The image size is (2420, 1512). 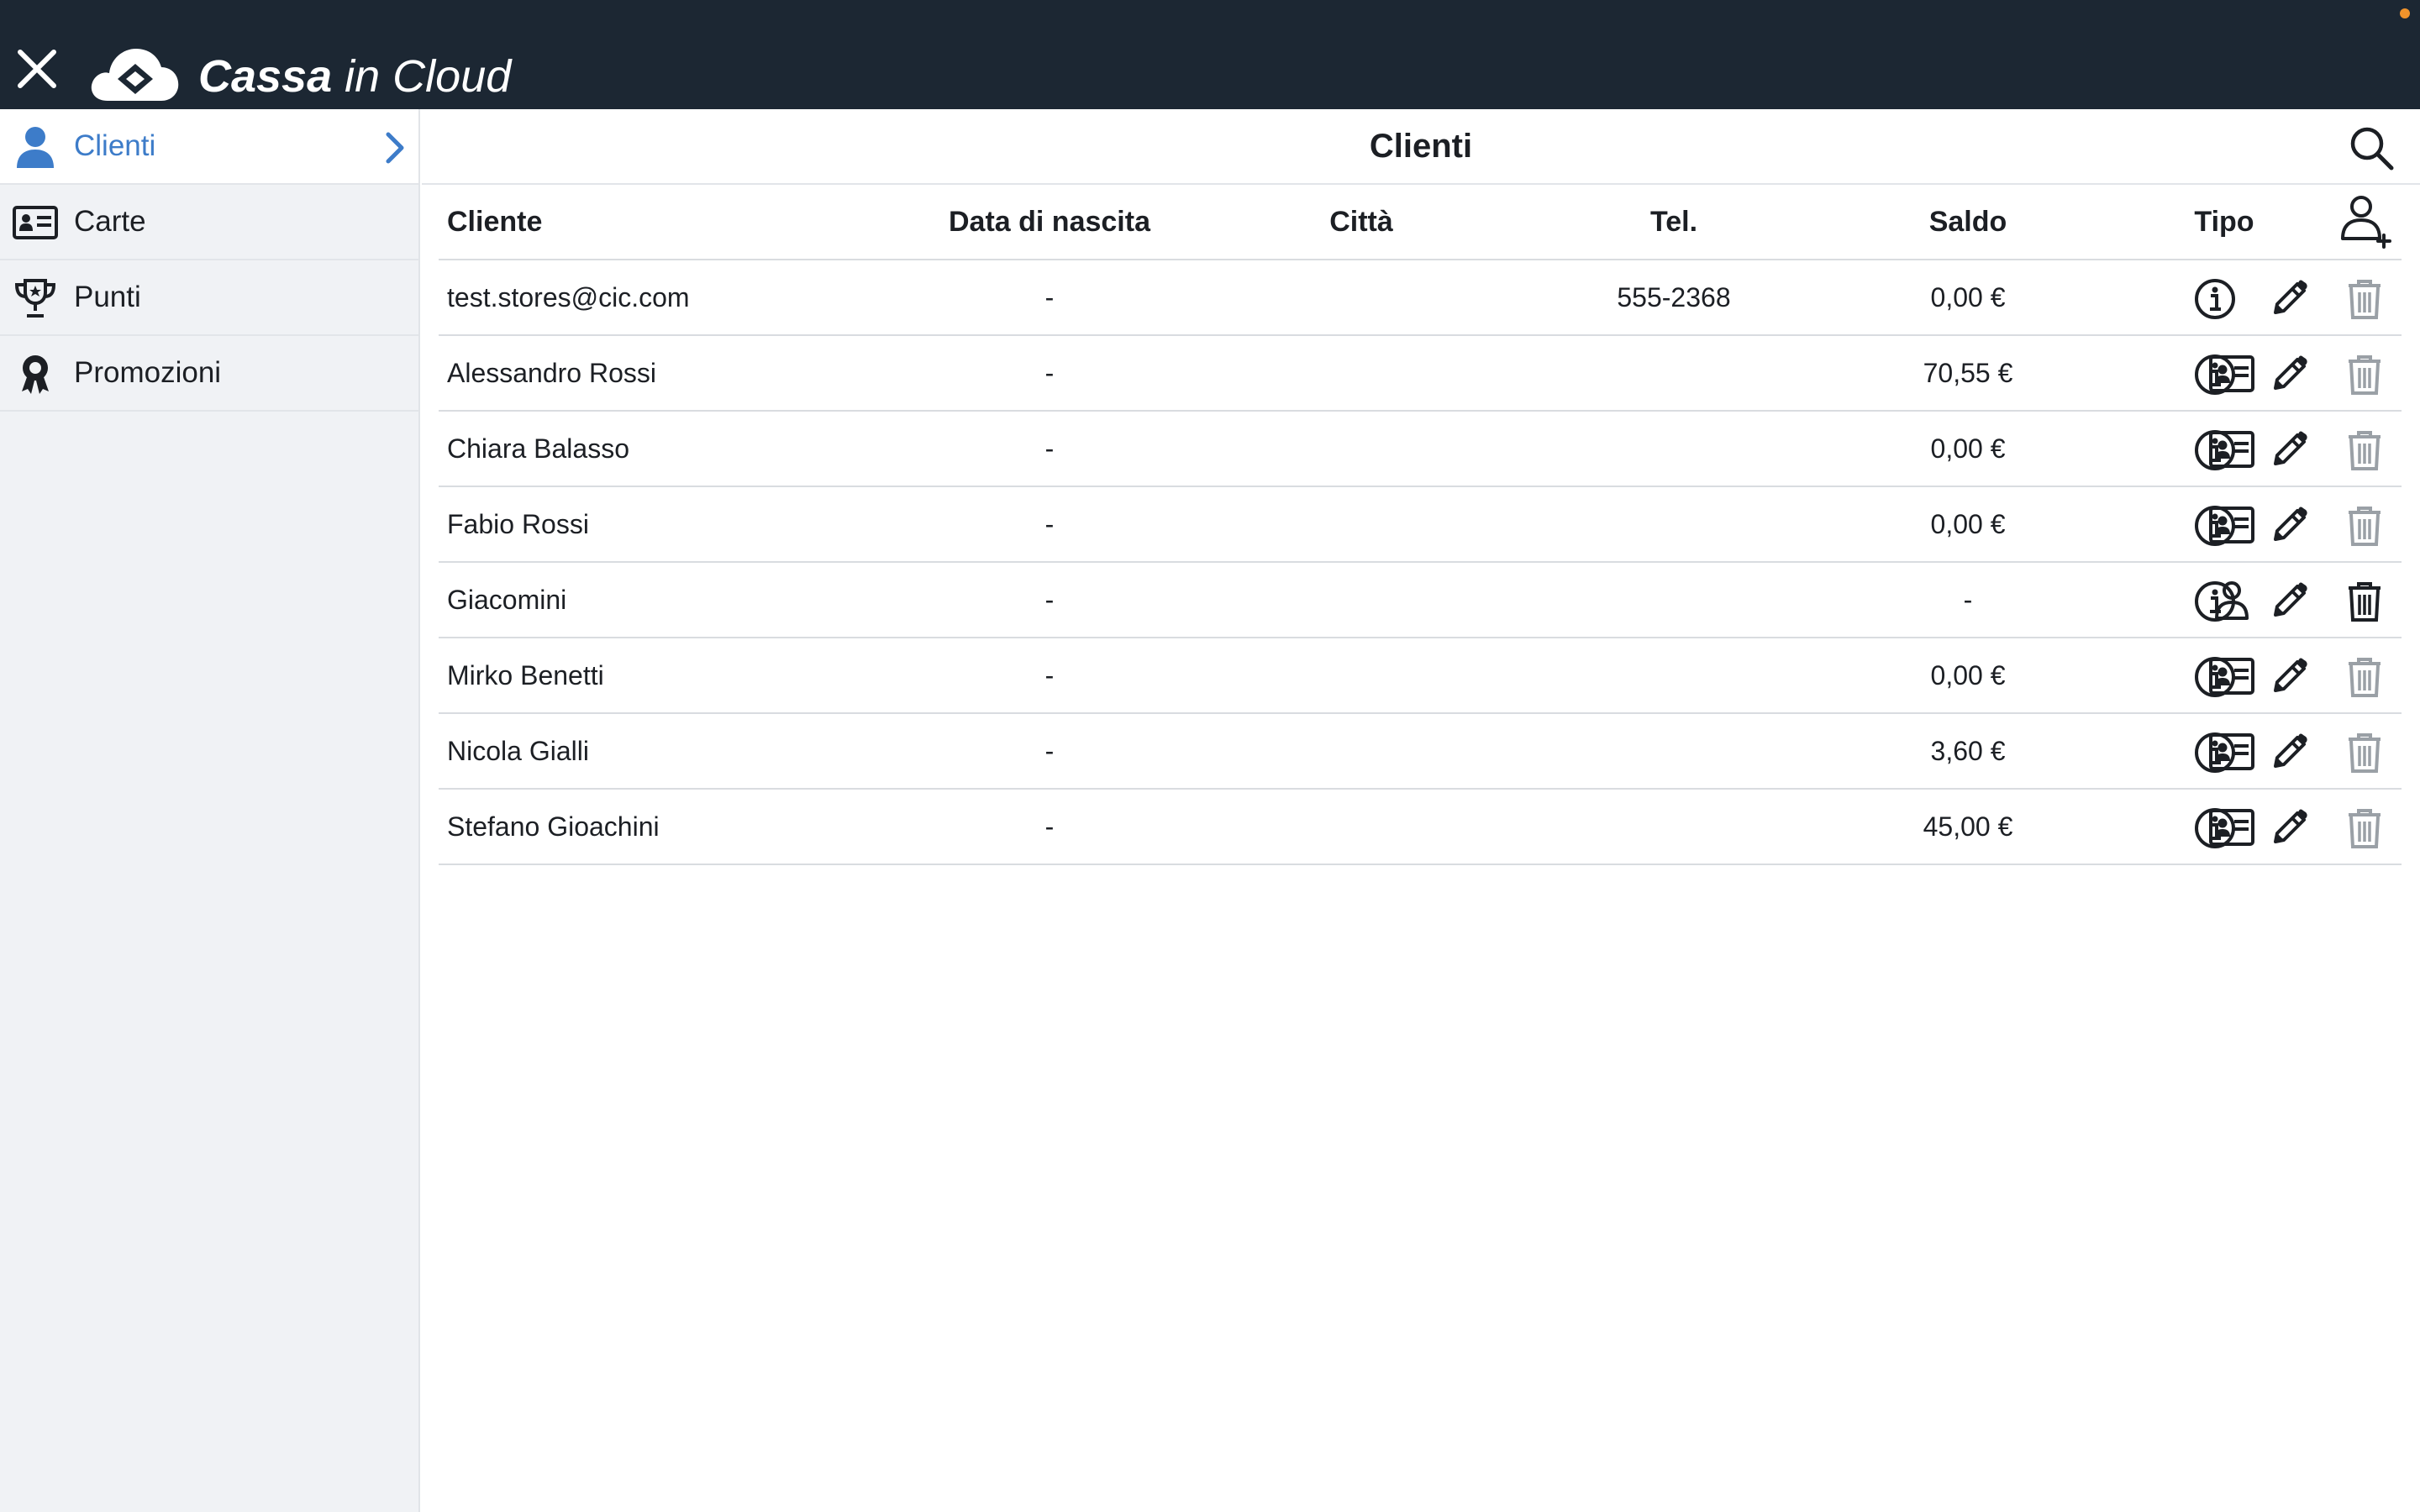 I want to click on id-card-icon, so click(x=35, y=223).